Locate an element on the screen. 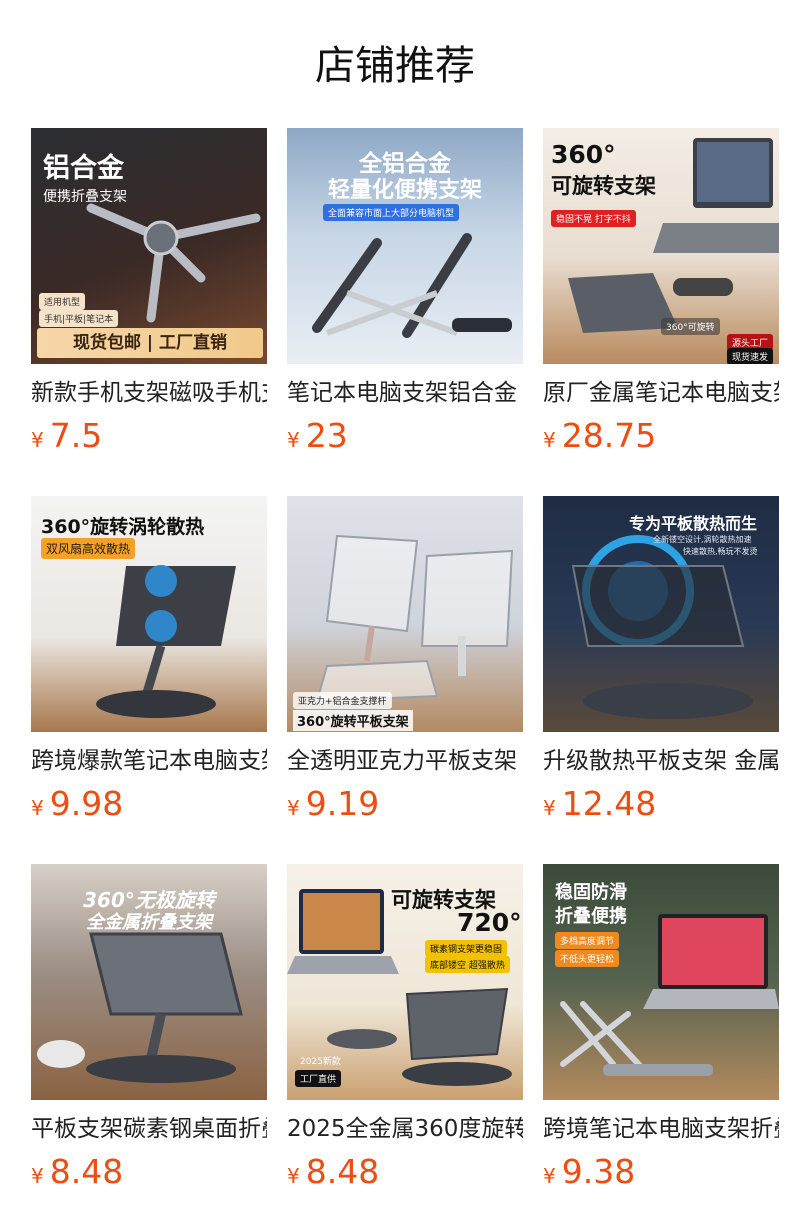 The width and height of the screenshot is (790, 1232). overlay-badge: 适用机型 is located at coordinates (62, 301).